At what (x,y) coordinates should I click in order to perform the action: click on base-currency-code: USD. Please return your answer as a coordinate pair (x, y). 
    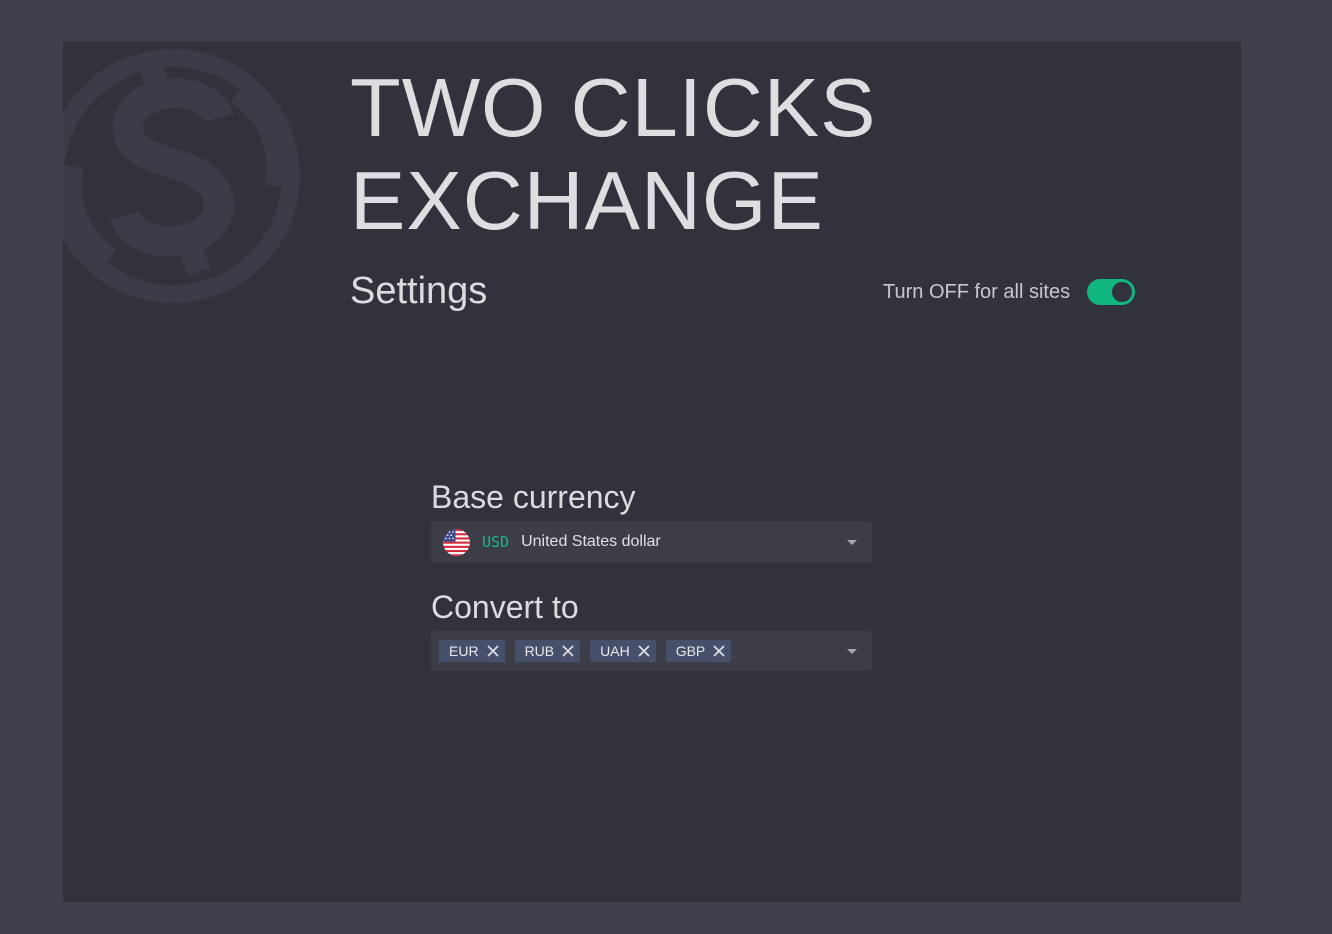
    Looking at the image, I should click on (496, 542).